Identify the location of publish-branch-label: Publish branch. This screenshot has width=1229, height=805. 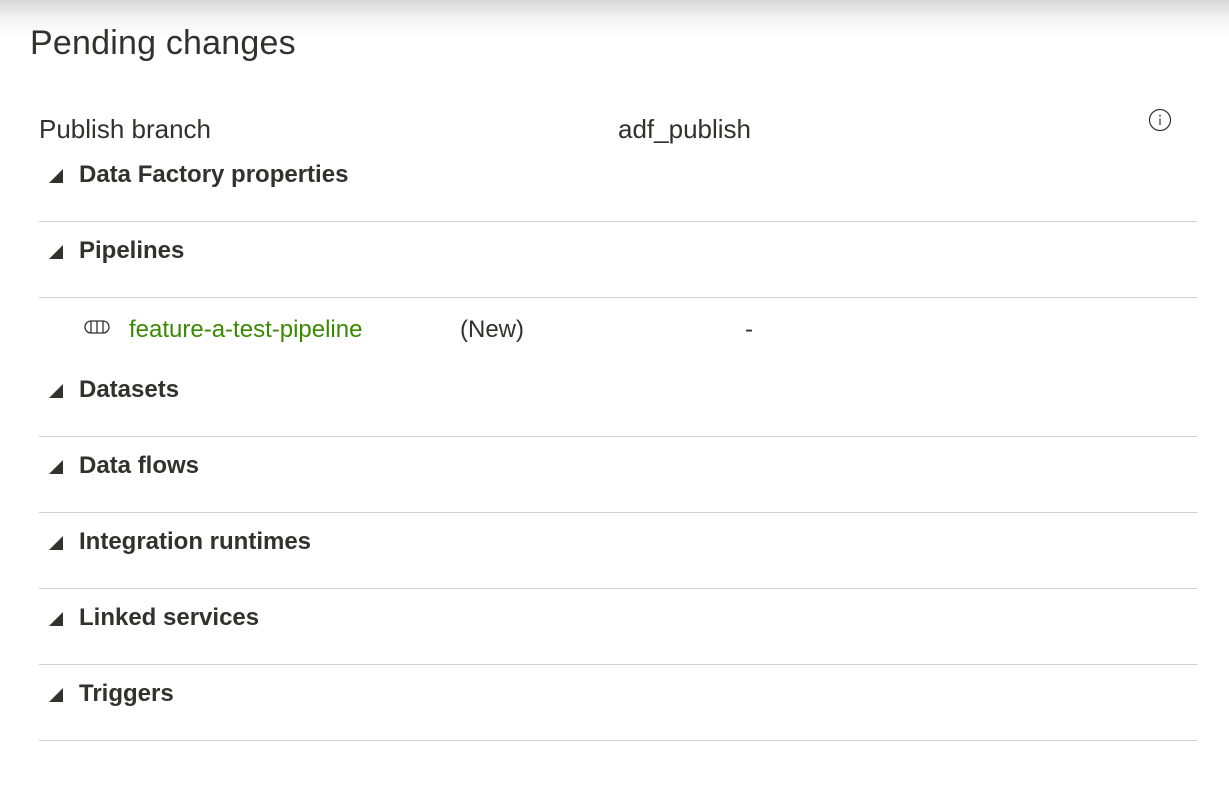
(125, 129).